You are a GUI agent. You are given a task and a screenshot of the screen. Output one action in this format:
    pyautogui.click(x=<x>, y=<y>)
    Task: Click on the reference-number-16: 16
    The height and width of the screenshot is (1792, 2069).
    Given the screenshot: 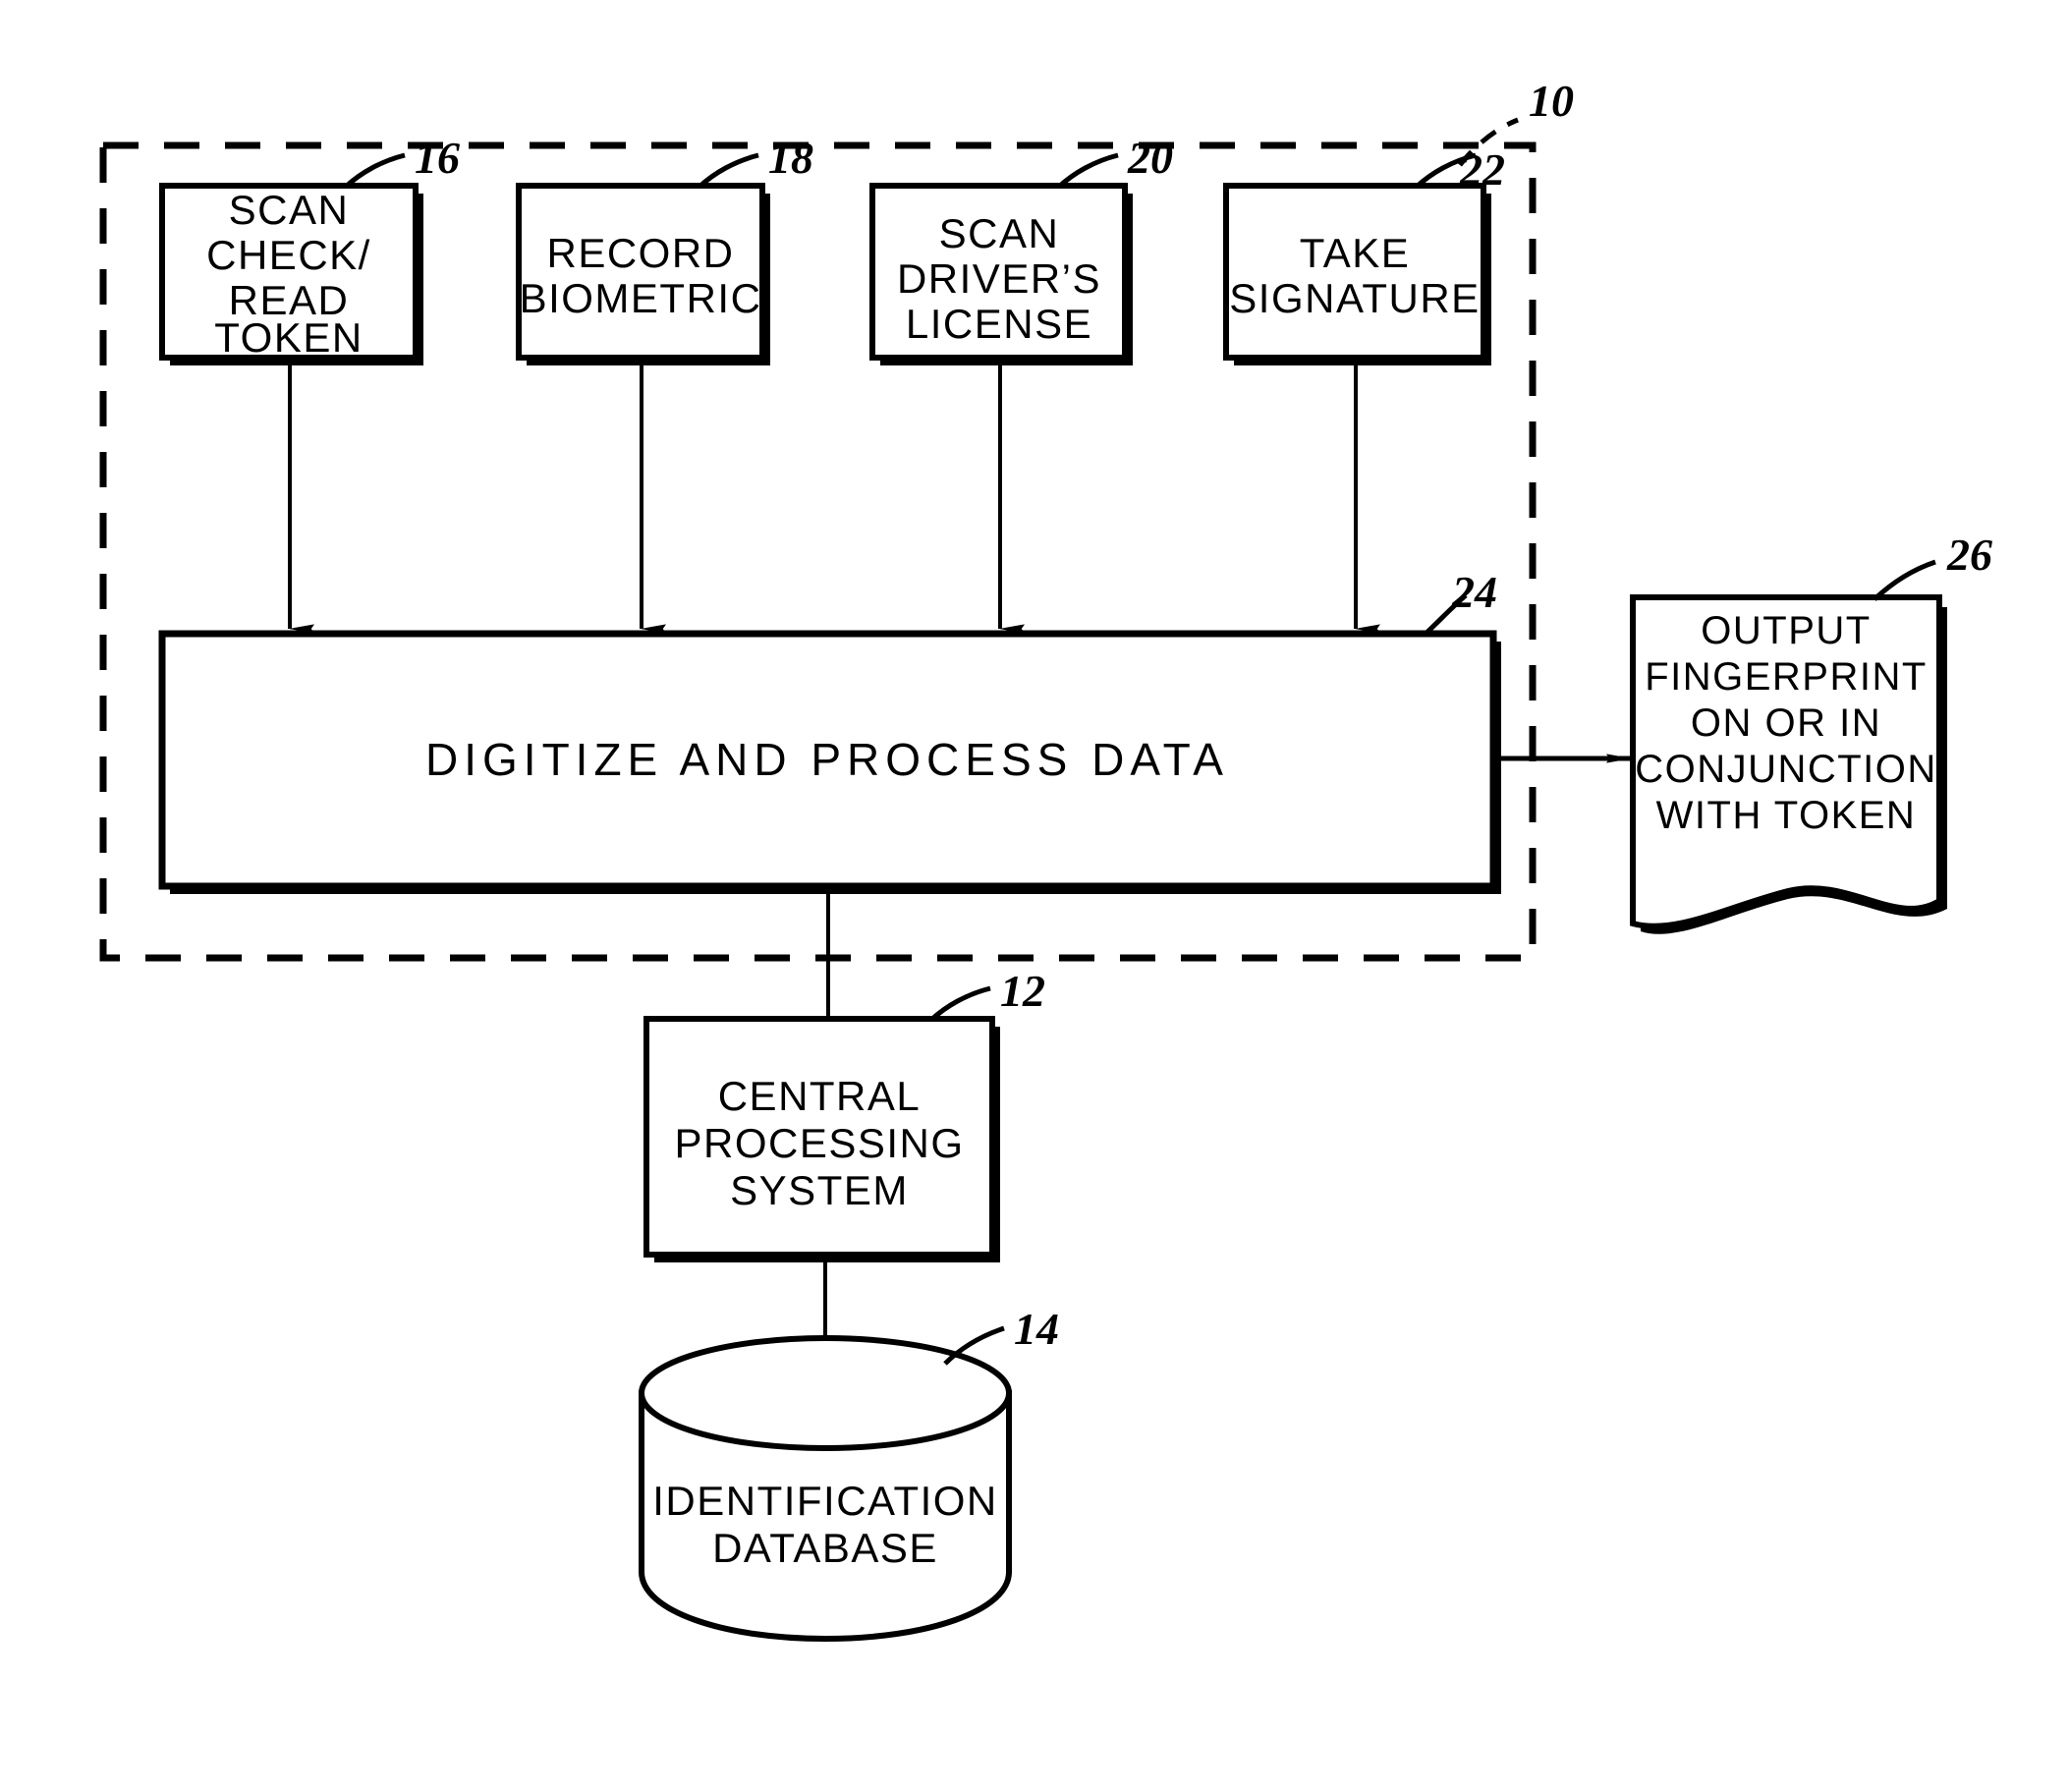 What is the action you would take?
    pyautogui.click(x=437, y=158)
    